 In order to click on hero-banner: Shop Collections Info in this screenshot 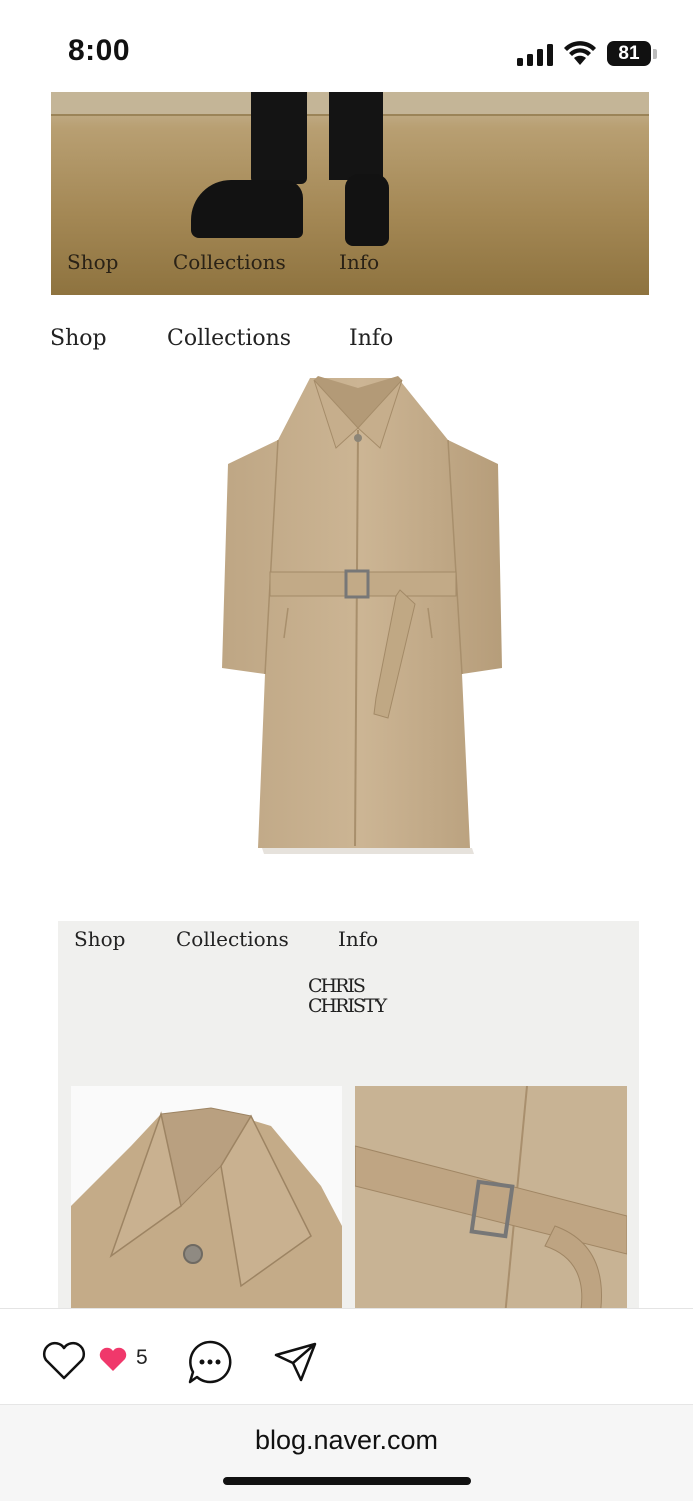, I will do `click(350, 193)`.